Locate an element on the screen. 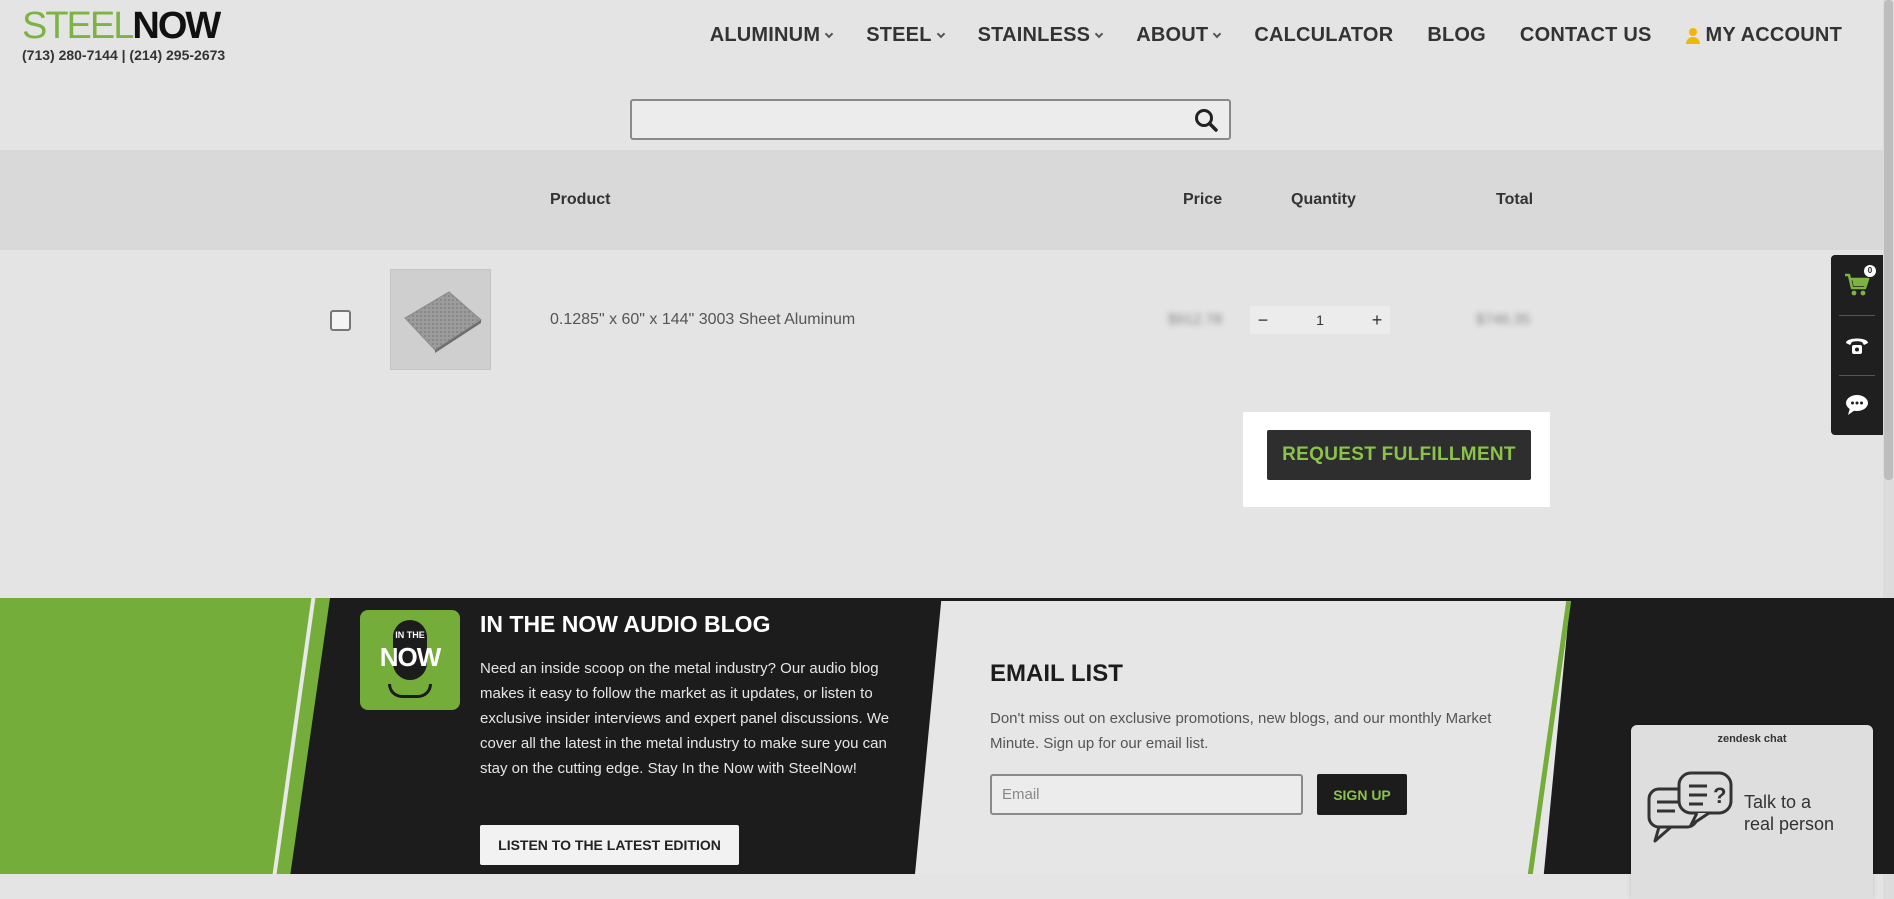  phone-numbers: (713) 280-7144 | (214) 295-2673 is located at coordinates (123, 55).